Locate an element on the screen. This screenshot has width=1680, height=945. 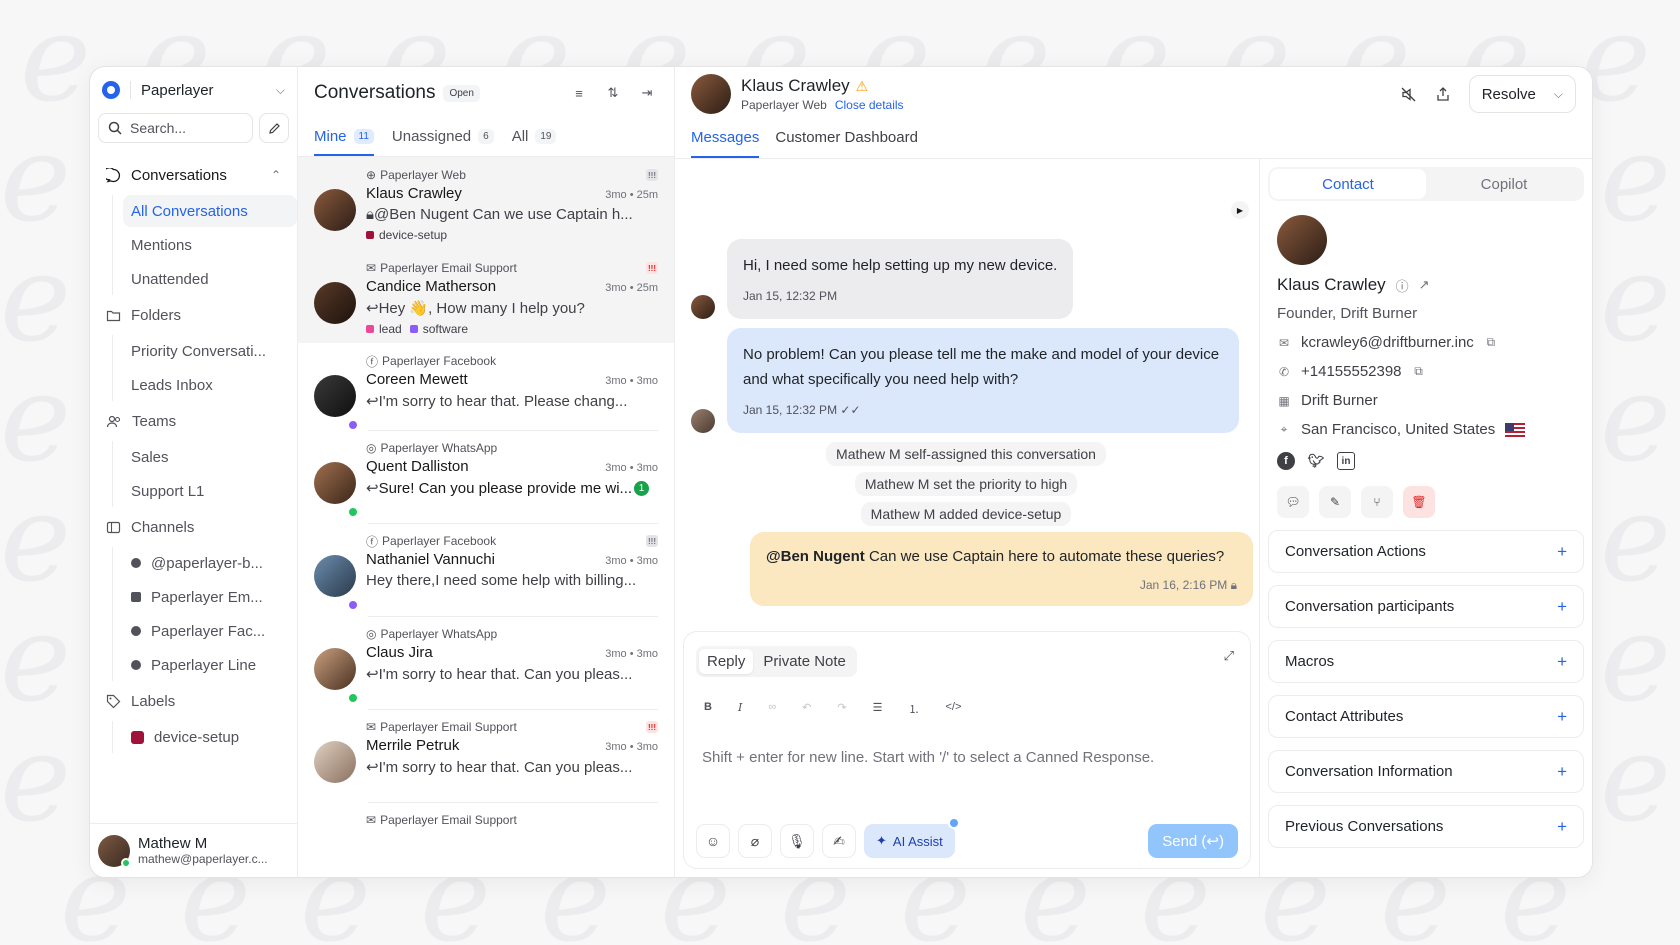
message-icon: 💬︎ is located at coordinates (1293, 502).